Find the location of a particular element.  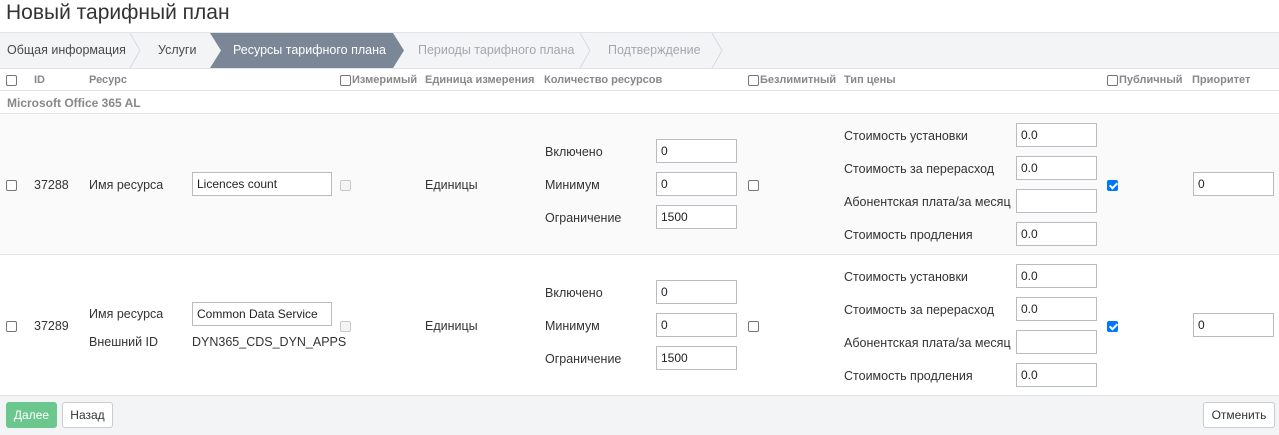

resource-id: 37289 is located at coordinates (51, 326).